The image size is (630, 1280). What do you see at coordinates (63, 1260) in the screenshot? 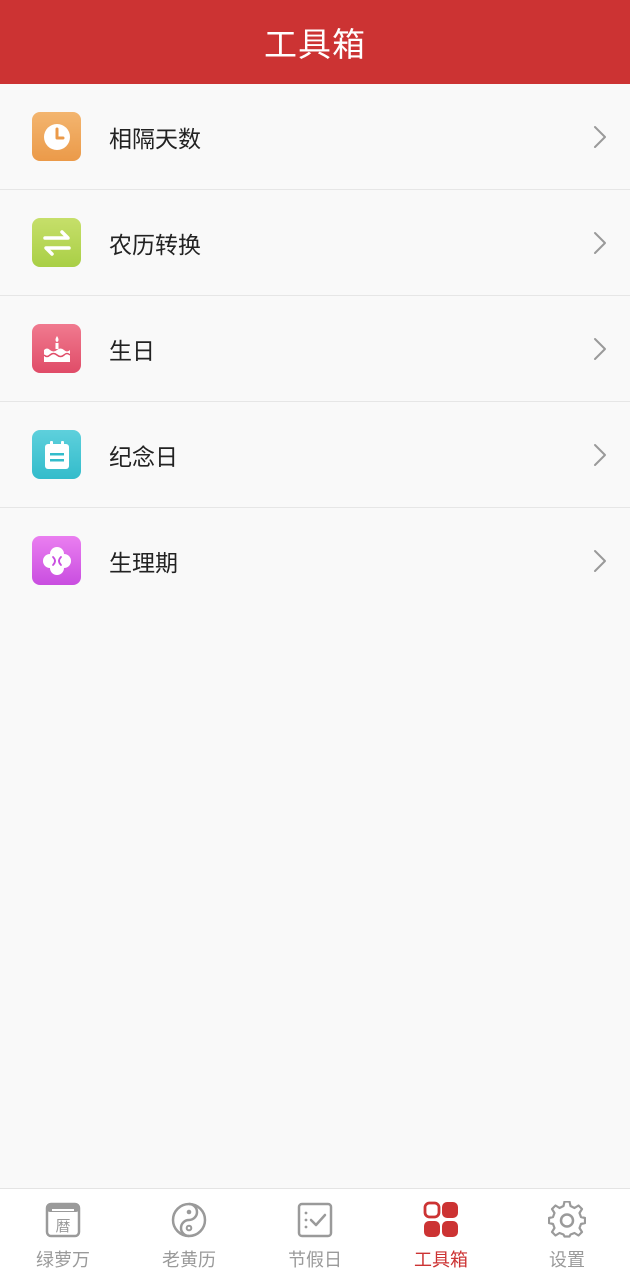
I see `tab-label: 绿萝万` at bounding box center [63, 1260].